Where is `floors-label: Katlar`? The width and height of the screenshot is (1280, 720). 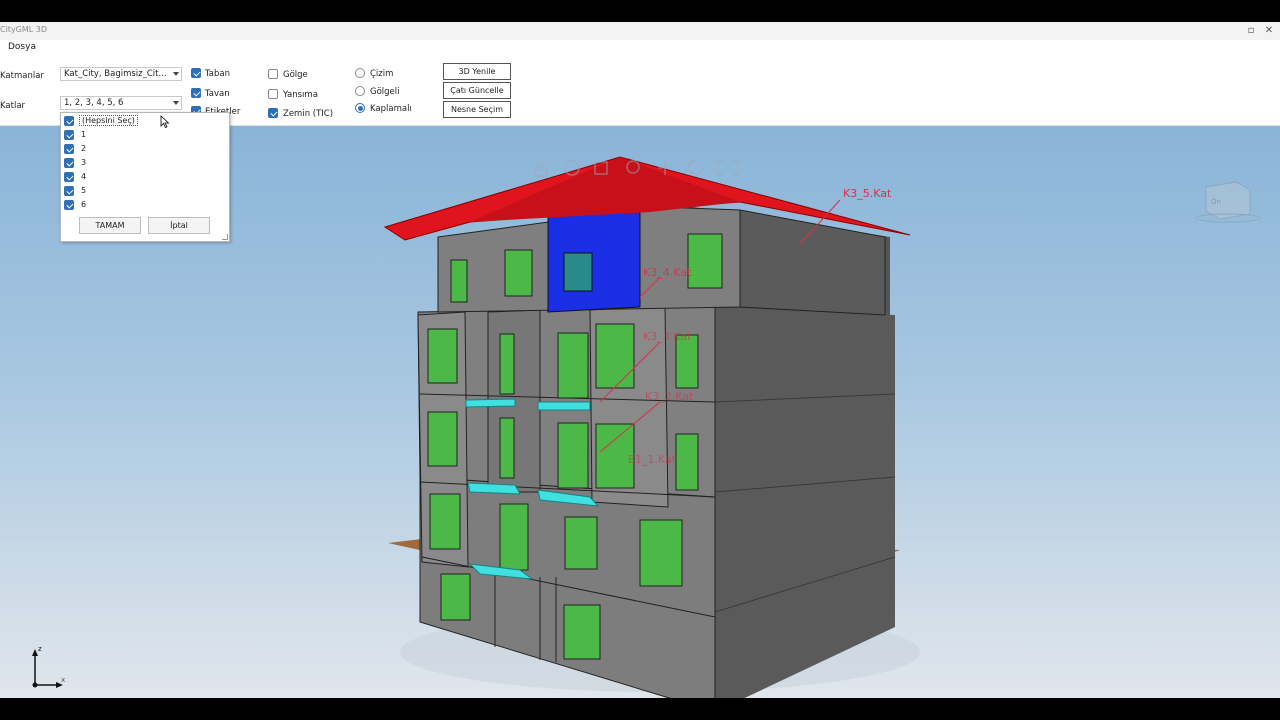
floors-label: Katlar is located at coordinates (13, 106).